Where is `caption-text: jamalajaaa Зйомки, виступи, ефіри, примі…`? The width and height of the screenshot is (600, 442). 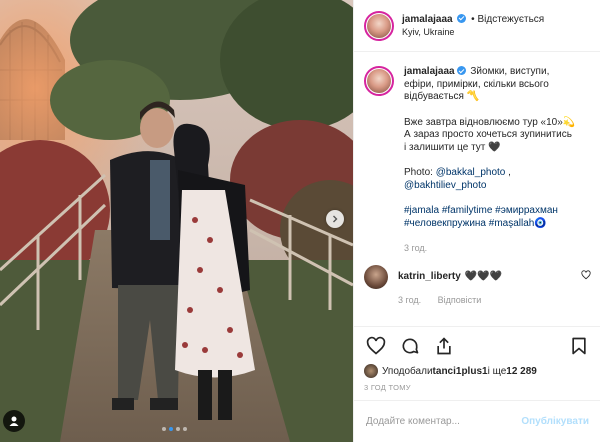
caption-text: jamalajaaa Зйомки, виступи, ефіри, примі… is located at coordinates (494, 160).